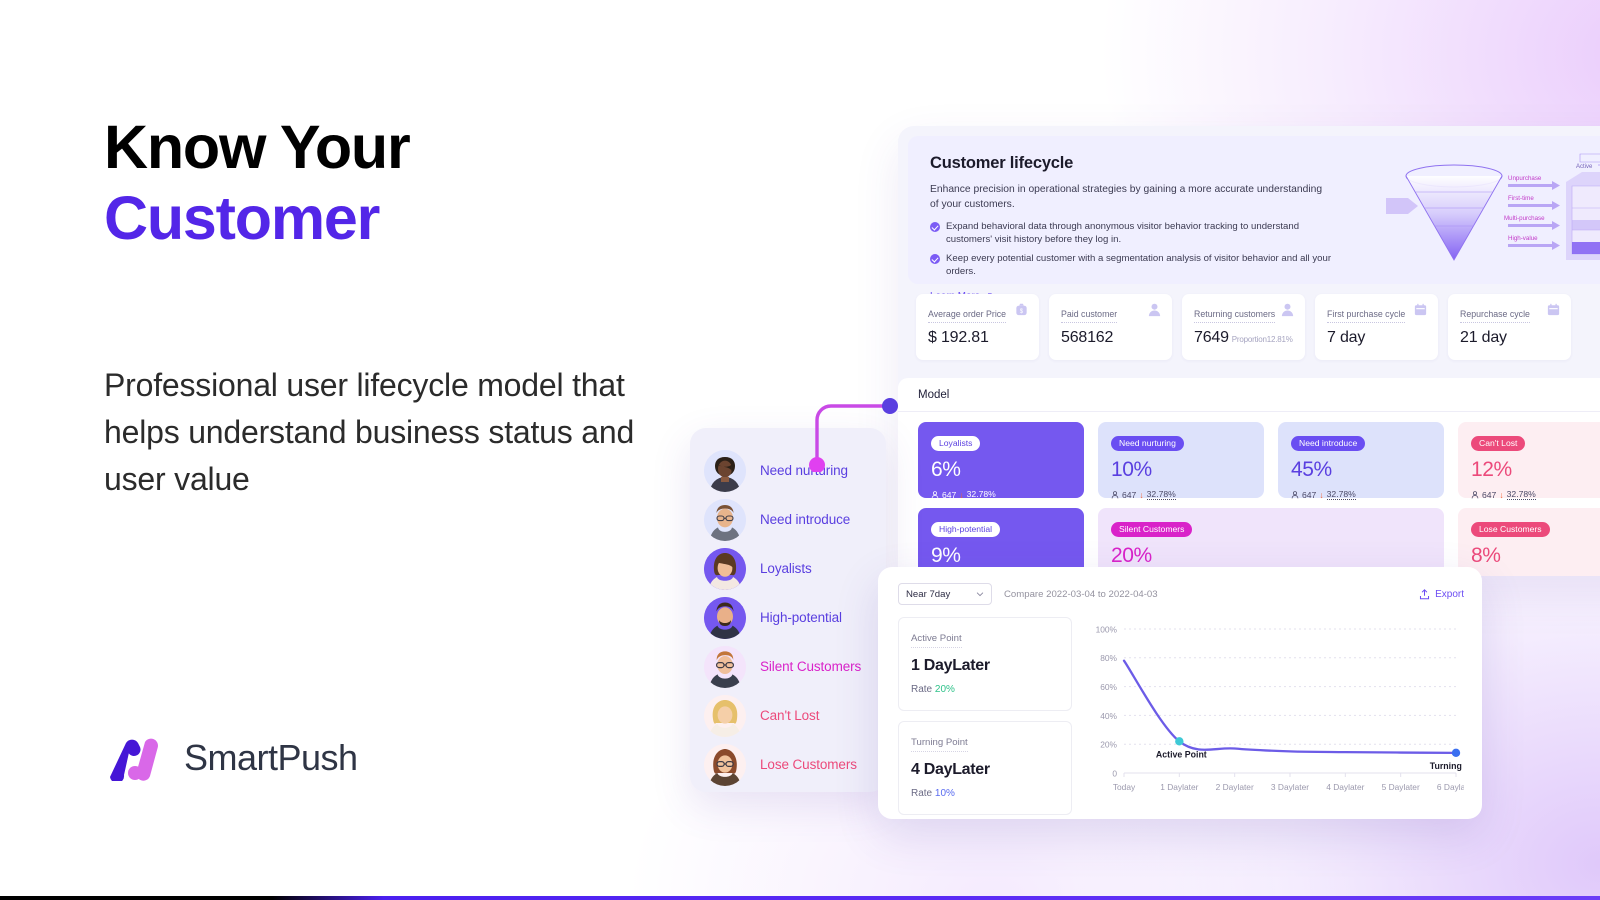  Describe the element at coordinates (1110, 327) in the screenshot. I see `metric-card: Paid customer 568162` at that location.